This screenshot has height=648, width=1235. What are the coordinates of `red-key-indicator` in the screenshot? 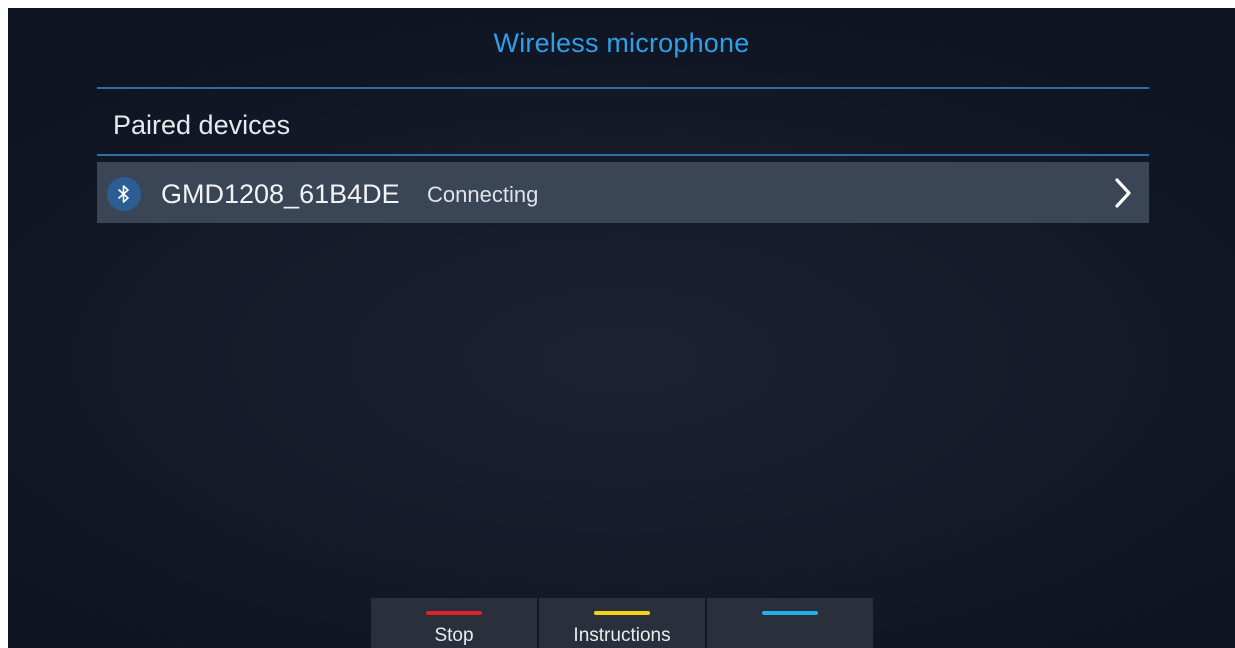 It's located at (454, 613).